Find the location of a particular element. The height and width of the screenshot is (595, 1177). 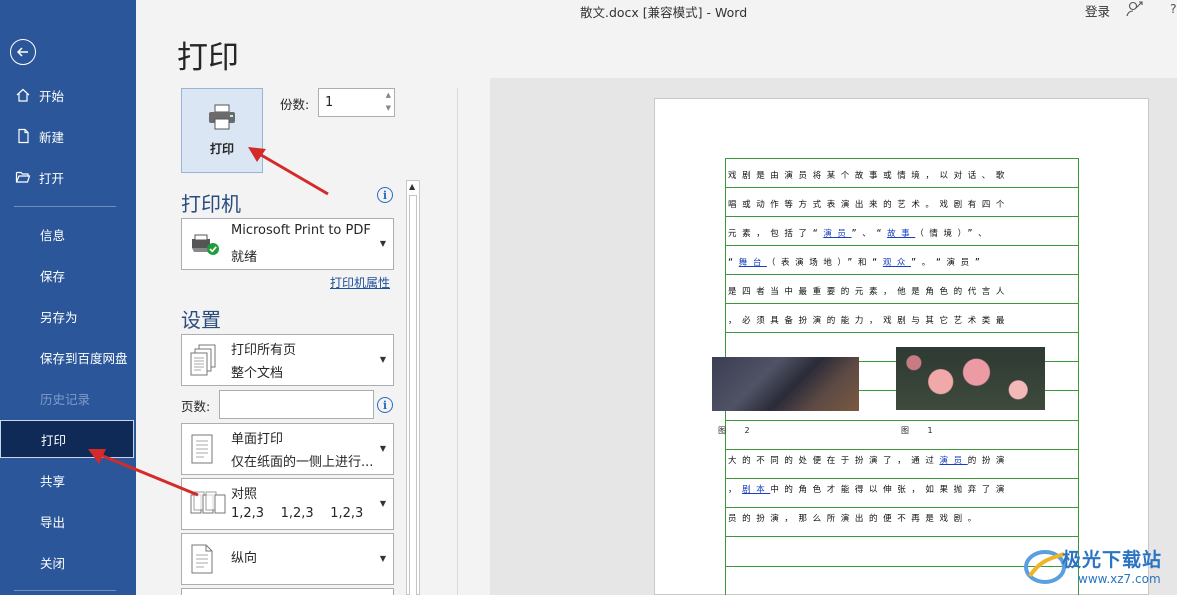

watermark-brand: 极光下载站 is located at coordinates (1112, 560).